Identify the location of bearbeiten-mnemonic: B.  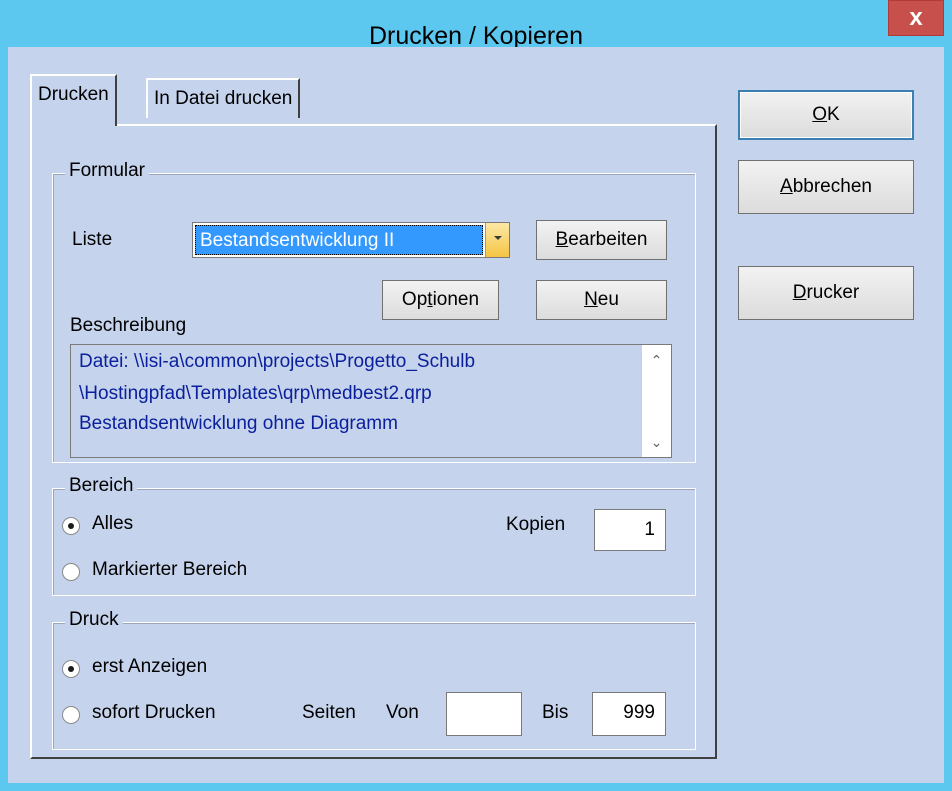
(562, 239).